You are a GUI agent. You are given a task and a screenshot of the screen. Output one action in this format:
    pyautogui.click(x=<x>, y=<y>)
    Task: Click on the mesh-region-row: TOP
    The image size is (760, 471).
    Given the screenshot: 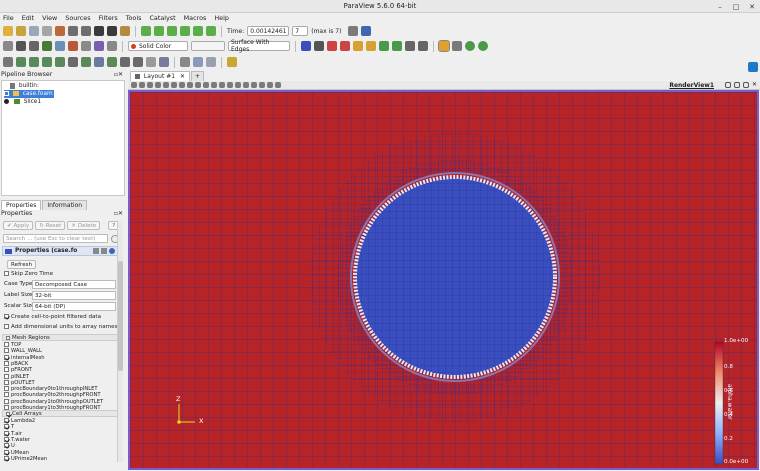 What is the action you would take?
    pyautogui.click(x=12, y=345)
    